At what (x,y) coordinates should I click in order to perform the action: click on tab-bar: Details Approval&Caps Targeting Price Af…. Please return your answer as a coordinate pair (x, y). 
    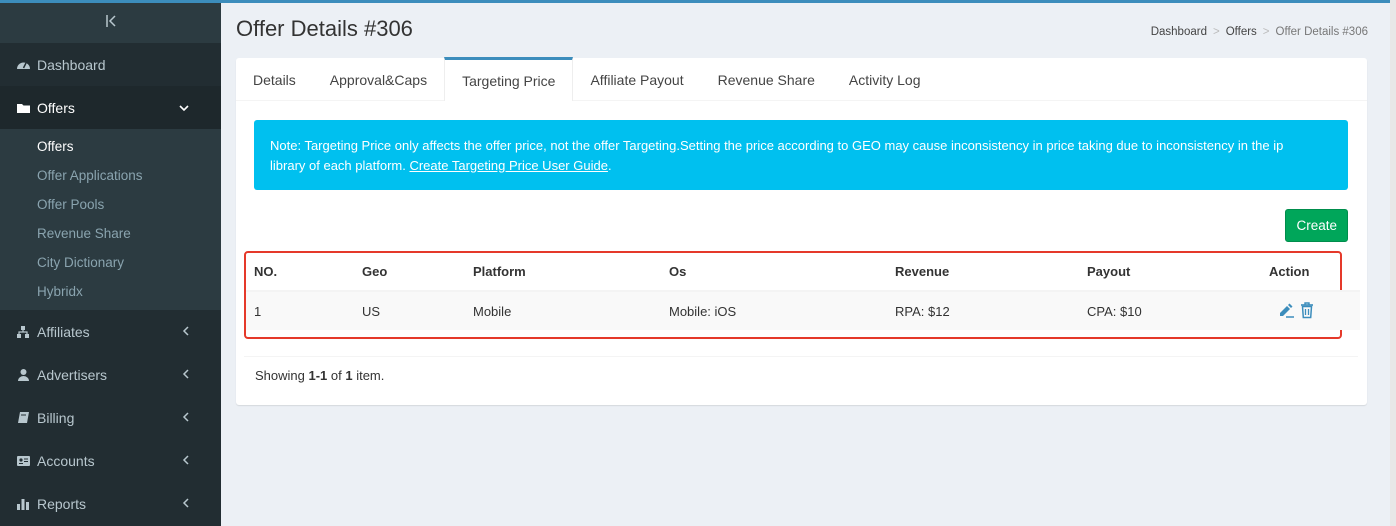
    Looking at the image, I should click on (801, 79).